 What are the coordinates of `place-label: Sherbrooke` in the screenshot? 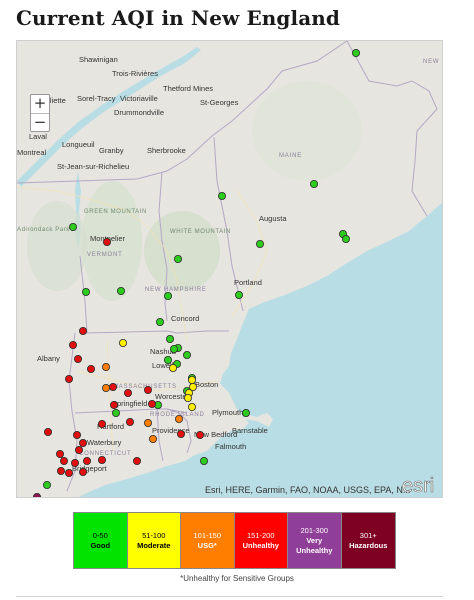 It's located at (166, 150).